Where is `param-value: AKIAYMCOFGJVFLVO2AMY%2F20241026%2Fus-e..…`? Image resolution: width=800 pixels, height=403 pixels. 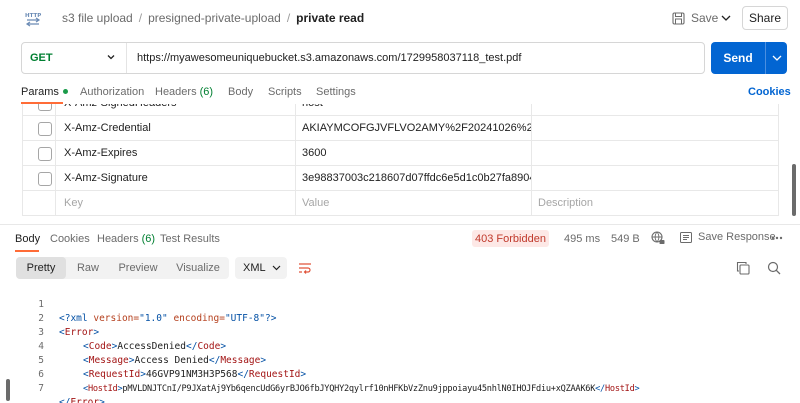 param-value: AKIAYMCOFGJVFLVO2AMY%2F20241026%2Fus-e..… is located at coordinates (414, 128).